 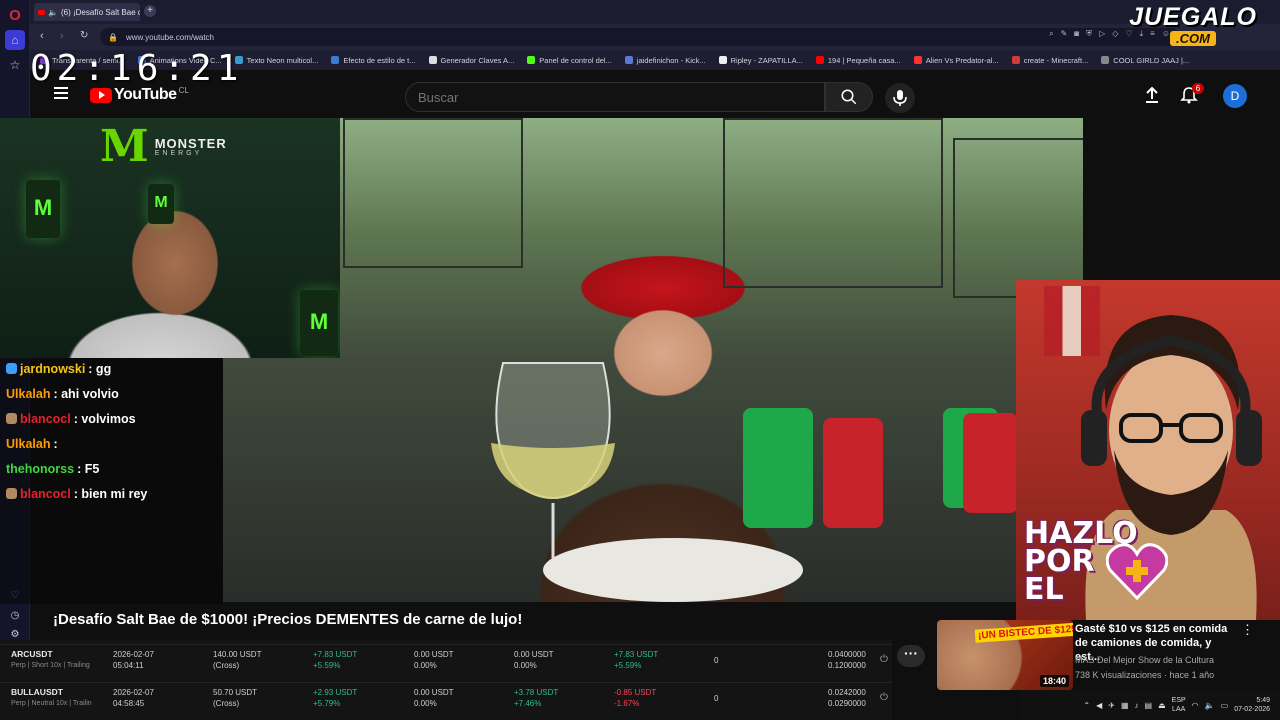 What do you see at coordinates (129, 703) in the screenshot?
I see `trade-time: 04:58:45` at bounding box center [129, 703].